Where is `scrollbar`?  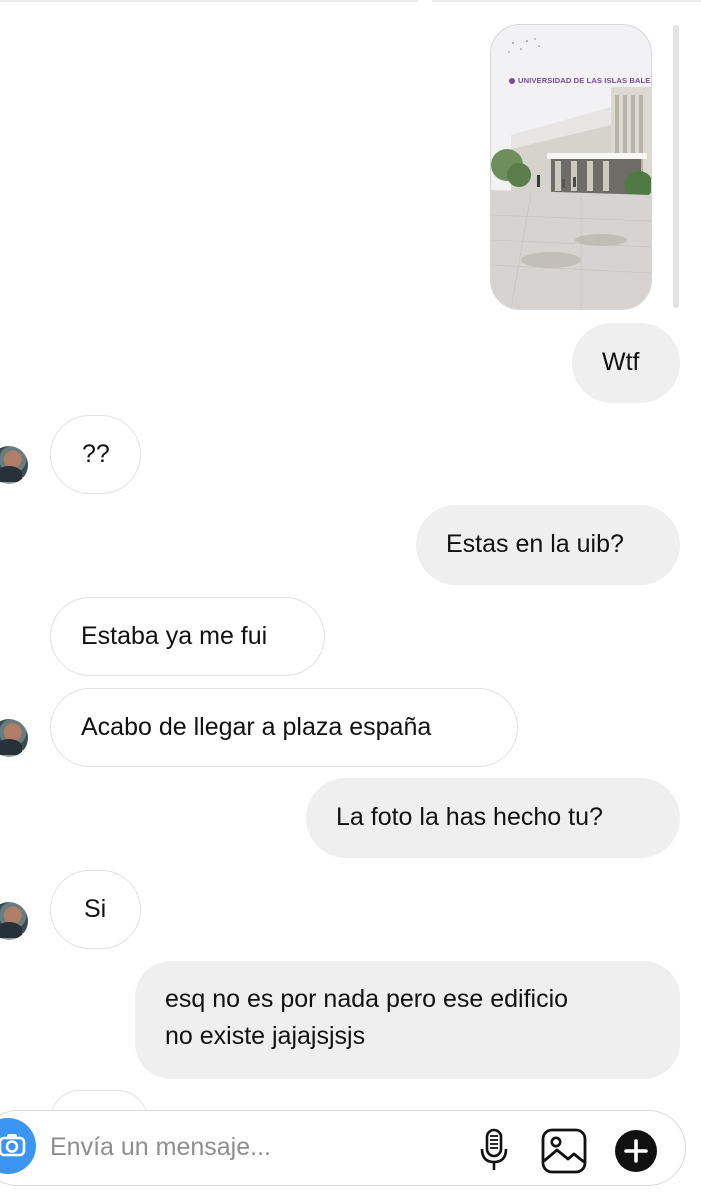 scrollbar is located at coordinates (676, 166).